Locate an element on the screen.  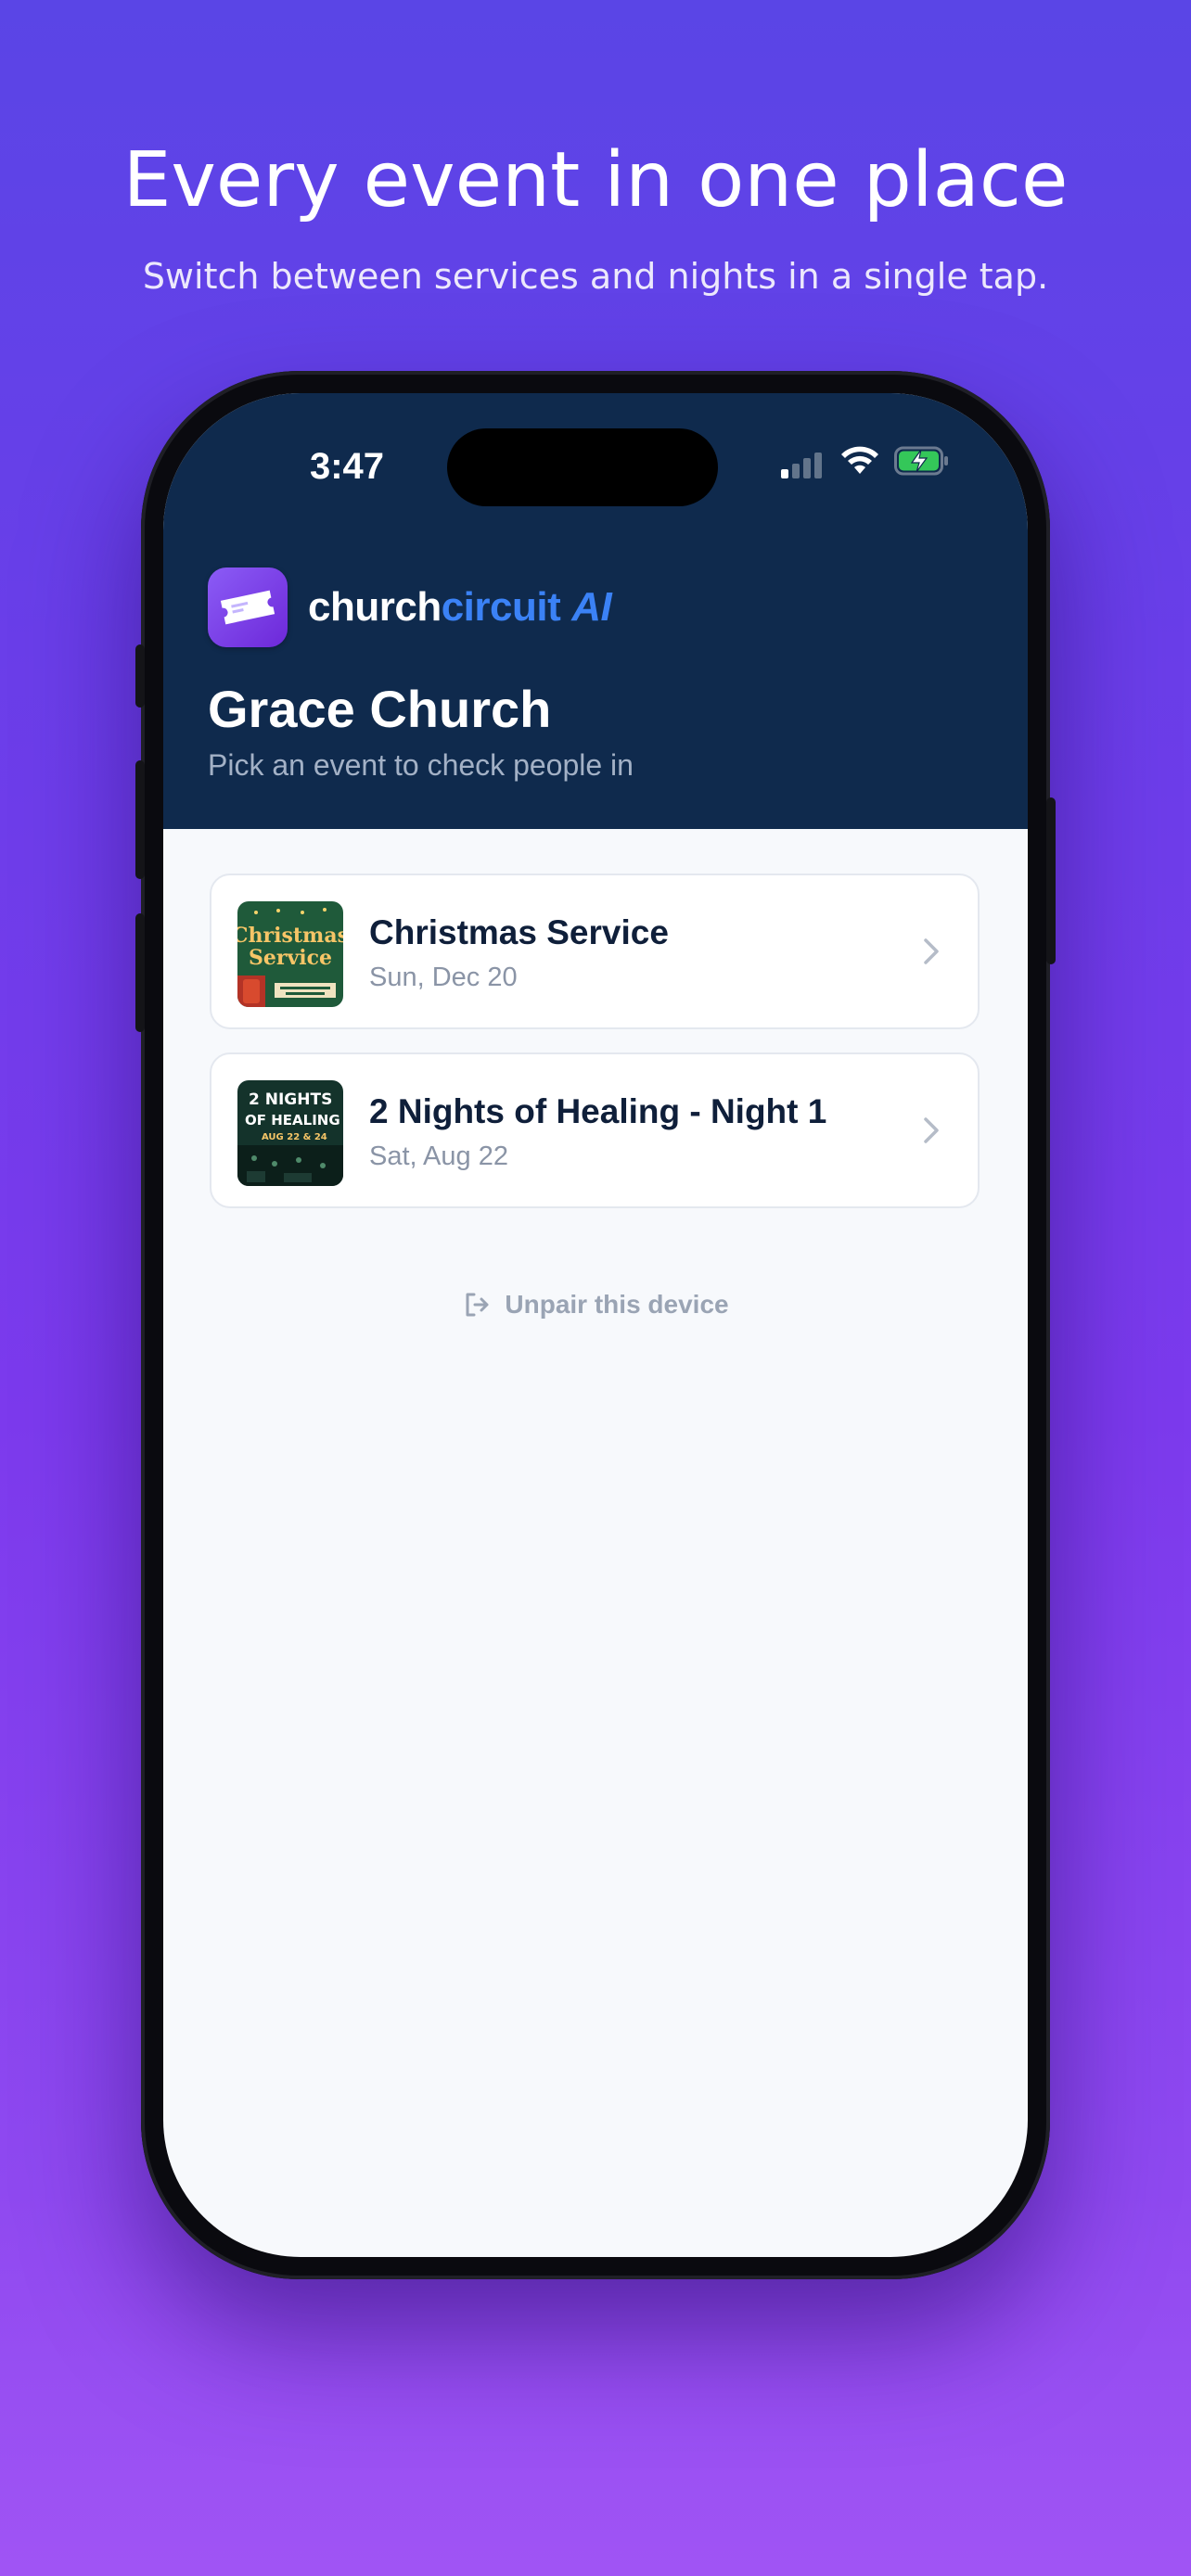
event-thumbnail: 2 NIGHTS OF HEALING AUG 22 & 24 is located at coordinates (290, 1133).